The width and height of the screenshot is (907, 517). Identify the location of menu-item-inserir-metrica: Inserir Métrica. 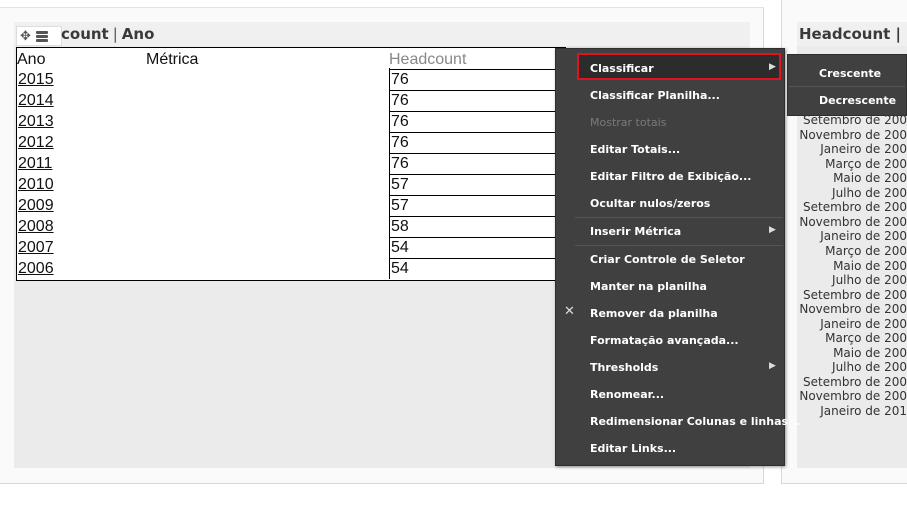
(635, 231).